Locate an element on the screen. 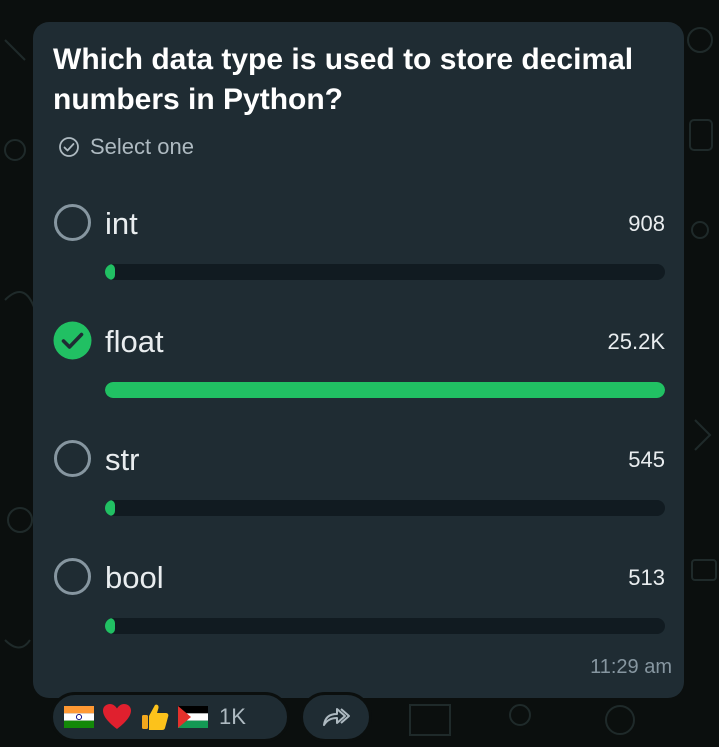  radio-selected-check-icon is located at coordinates (72, 340).